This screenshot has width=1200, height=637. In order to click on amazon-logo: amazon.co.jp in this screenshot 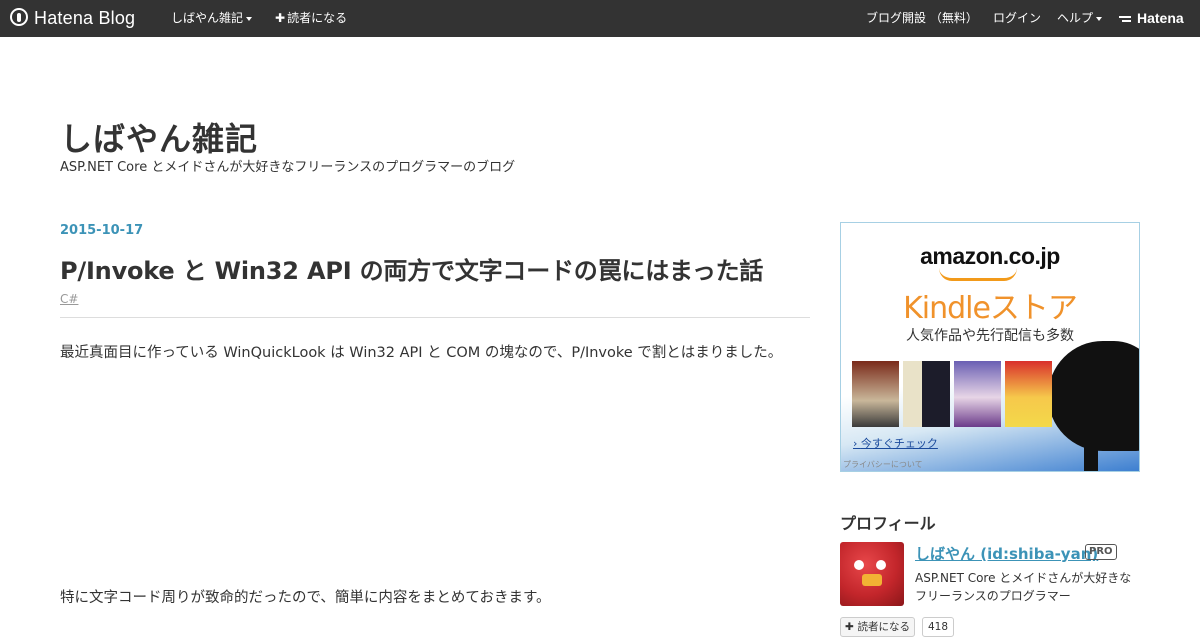, I will do `click(990, 256)`.